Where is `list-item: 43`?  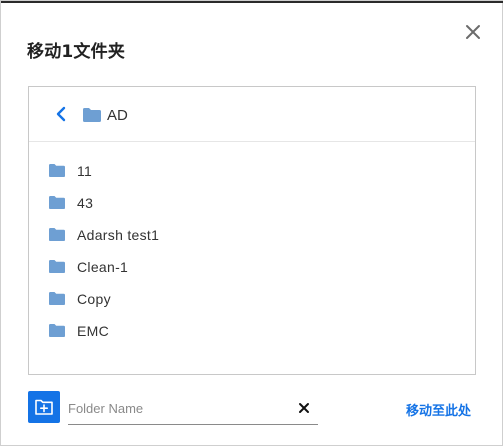 list-item: 43 is located at coordinates (252, 204).